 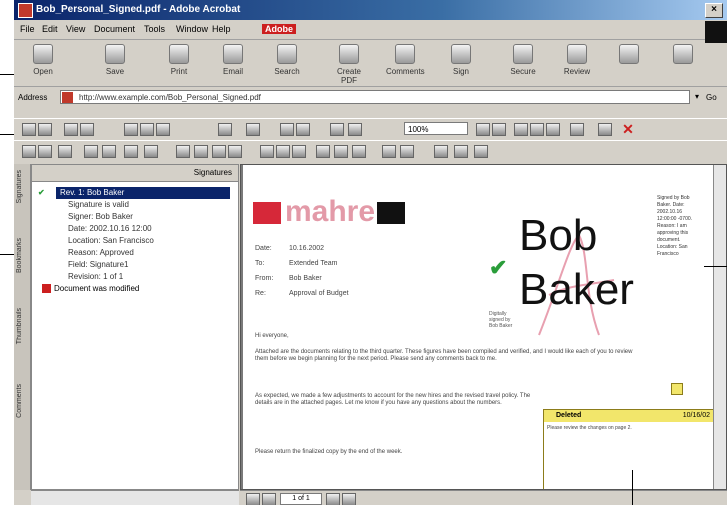 I want to click on tab-thumbnails: Thumbnails, so click(x=19, y=326).